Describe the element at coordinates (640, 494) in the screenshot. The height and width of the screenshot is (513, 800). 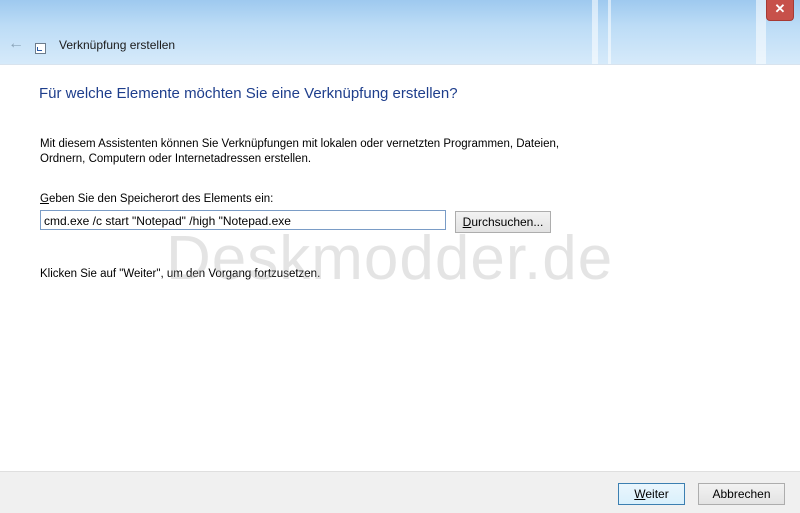
I see `next-accel: W` at that location.